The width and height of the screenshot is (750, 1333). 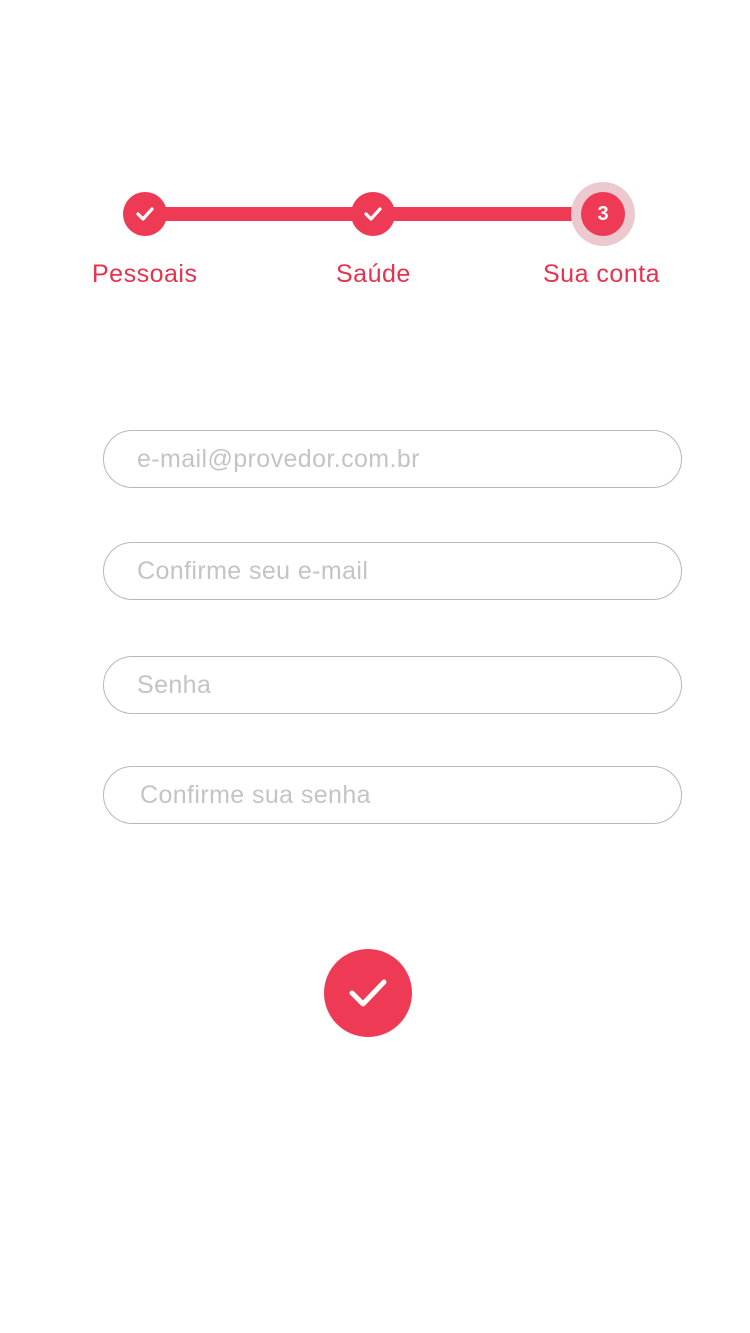 What do you see at coordinates (397, 459) in the screenshot?
I see `email-input` at bounding box center [397, 459].